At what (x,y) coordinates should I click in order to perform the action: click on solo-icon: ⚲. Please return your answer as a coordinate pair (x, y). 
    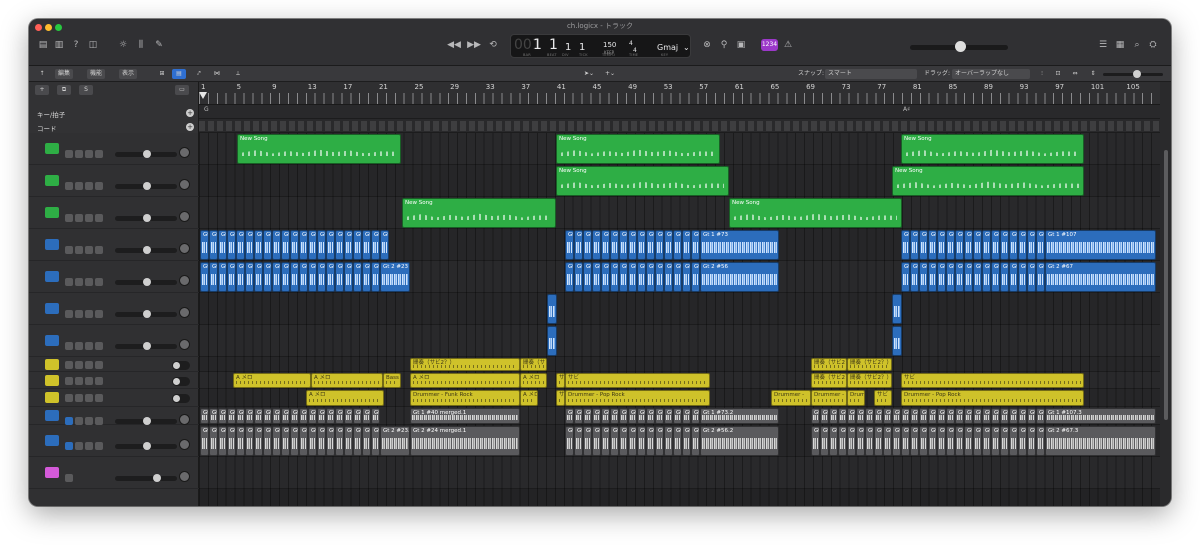
    Looking at the image, I should click on (724, 45).